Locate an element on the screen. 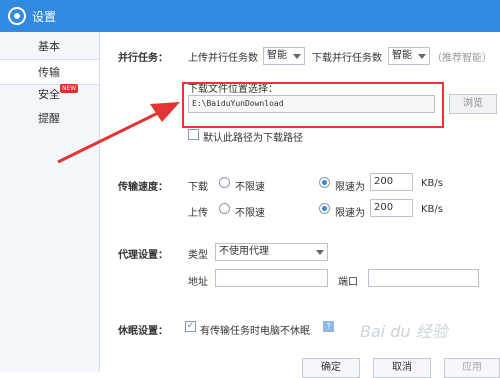 The width and height of the screenshot is (500, 378). download-limit-unit: KB/s is located at coordinates (432, 183).